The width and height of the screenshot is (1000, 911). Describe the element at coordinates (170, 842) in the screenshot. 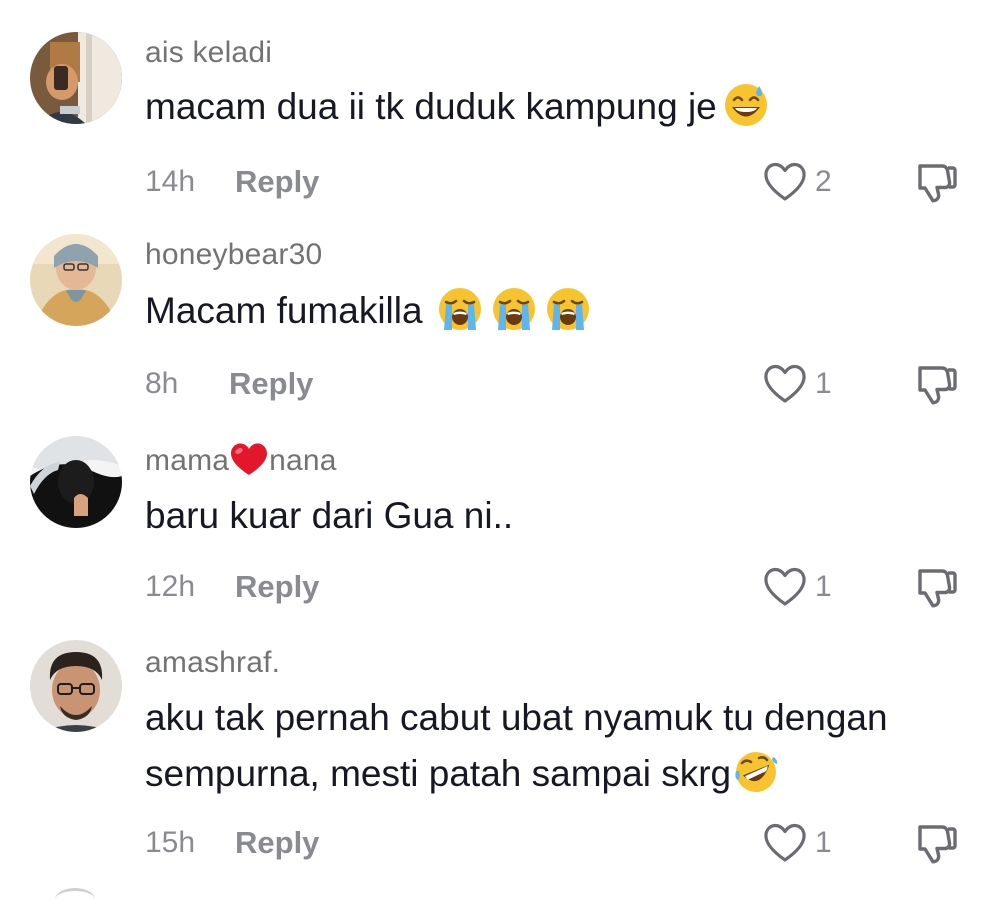

I see `timestamp: 15h` at that location.